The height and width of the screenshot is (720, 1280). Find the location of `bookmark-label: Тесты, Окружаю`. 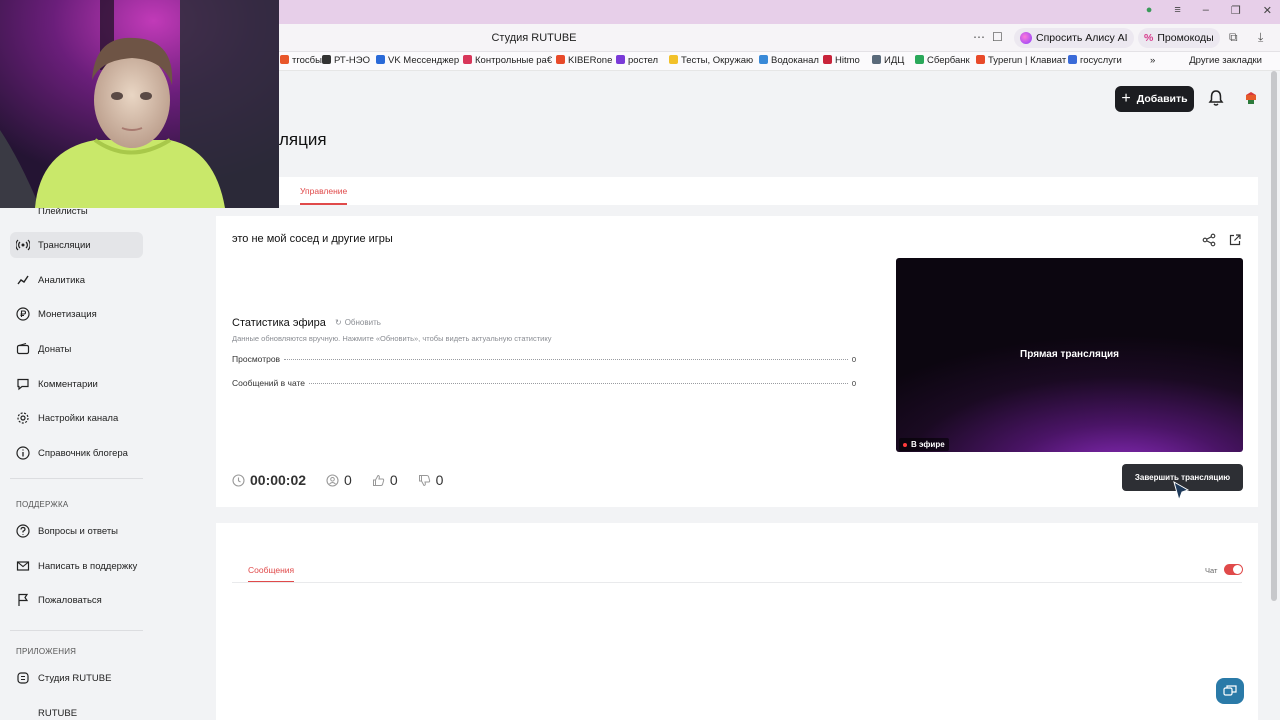

bookmark-label: Тесты, Окружаю is located at coordinates (717, 60).